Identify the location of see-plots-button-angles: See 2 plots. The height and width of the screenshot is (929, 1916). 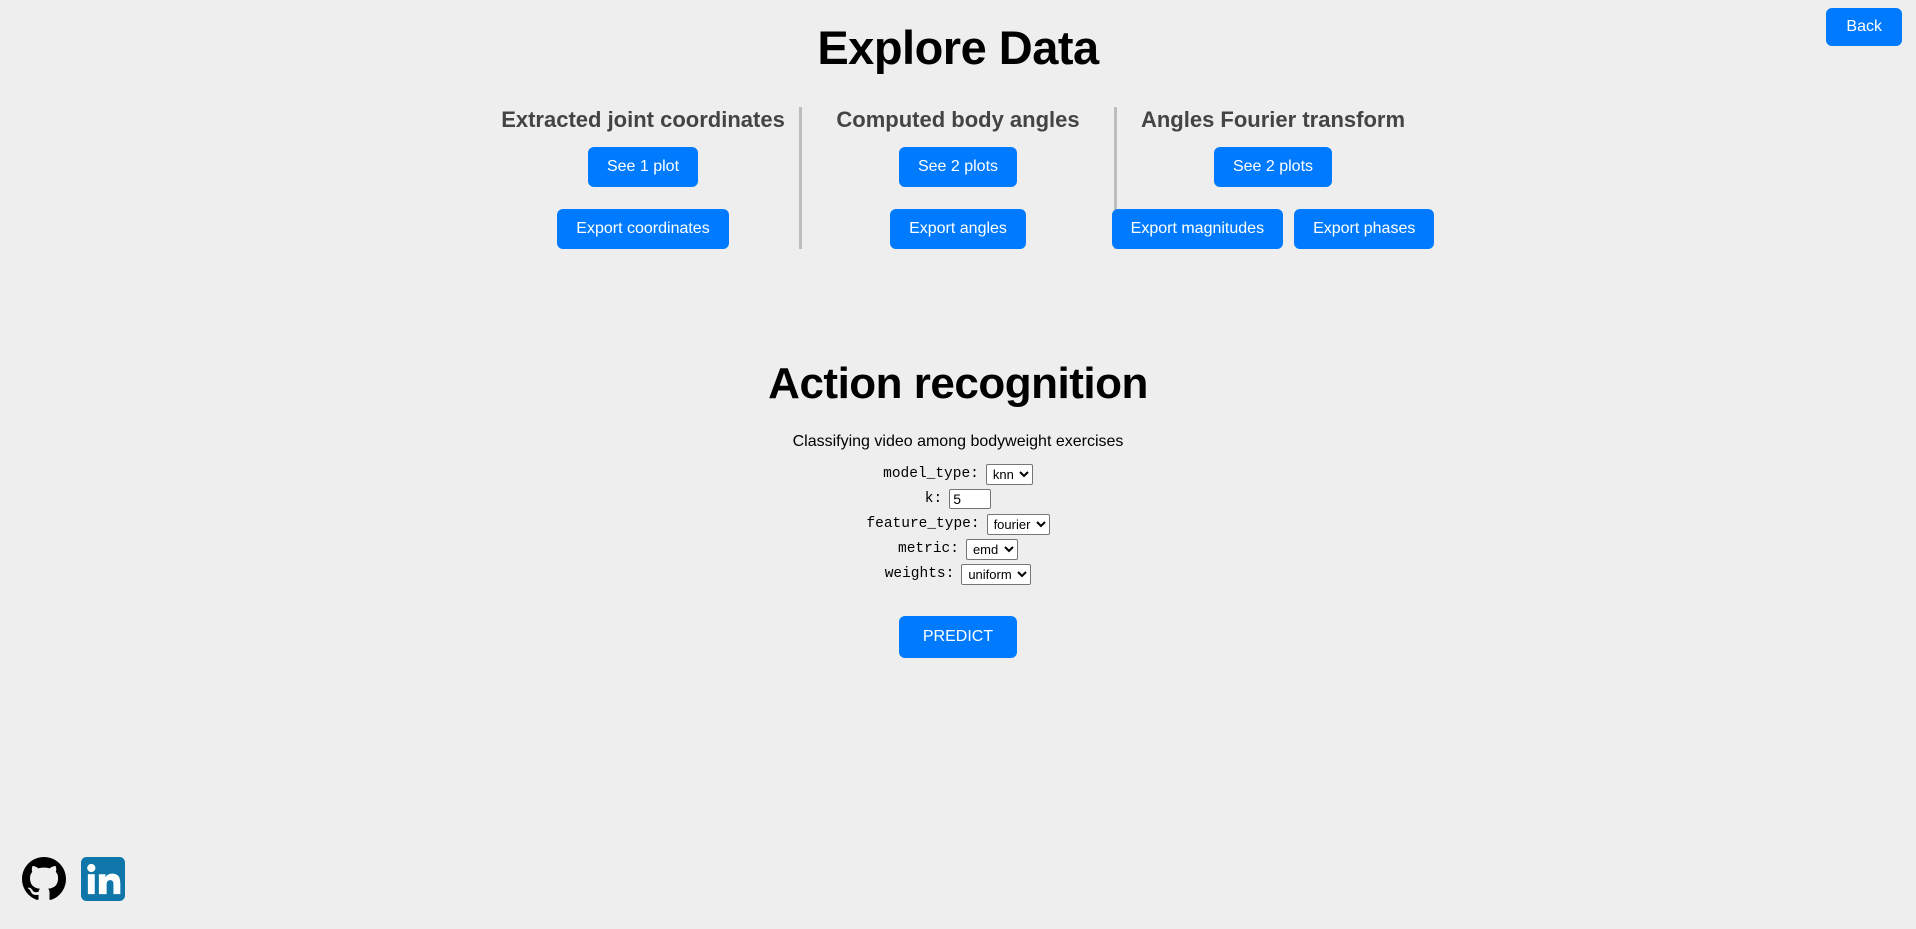
(958, 167).